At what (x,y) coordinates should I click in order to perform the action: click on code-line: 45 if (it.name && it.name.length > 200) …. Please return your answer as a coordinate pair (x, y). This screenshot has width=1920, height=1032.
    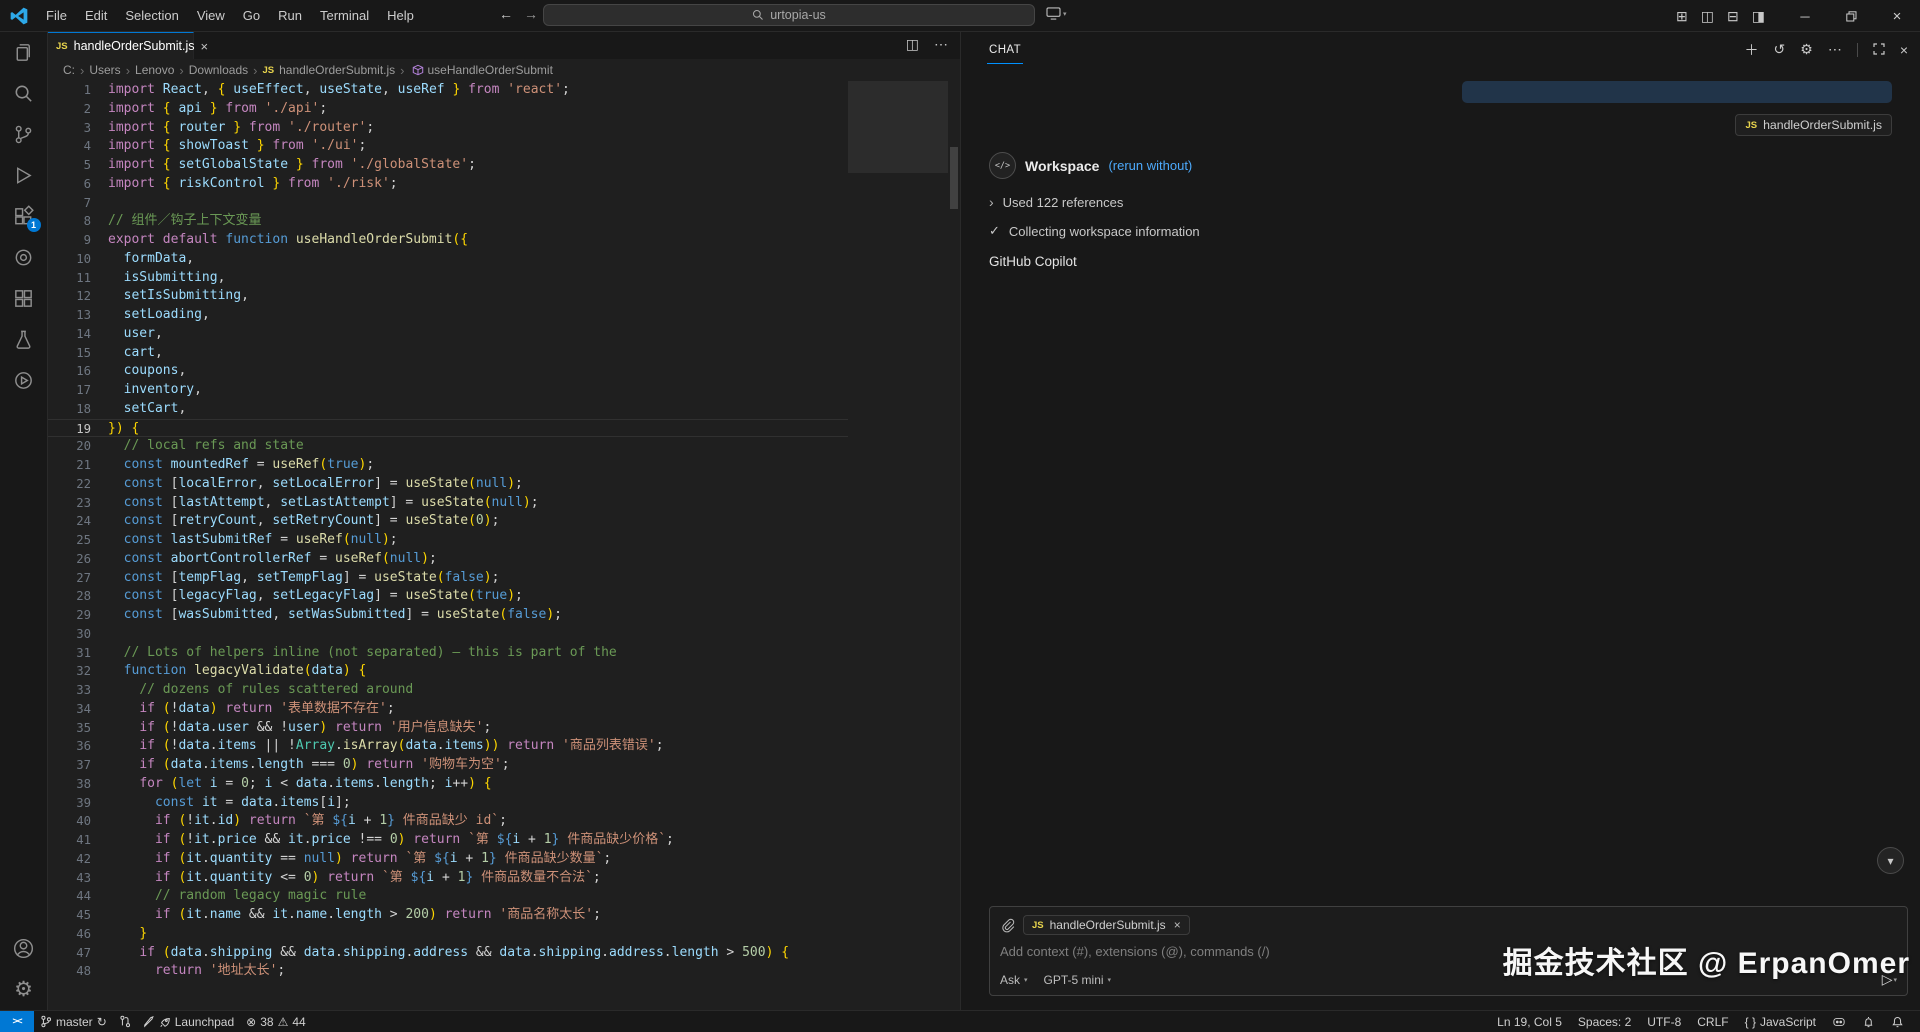
    Looking at the image, I should click on (448, 915).